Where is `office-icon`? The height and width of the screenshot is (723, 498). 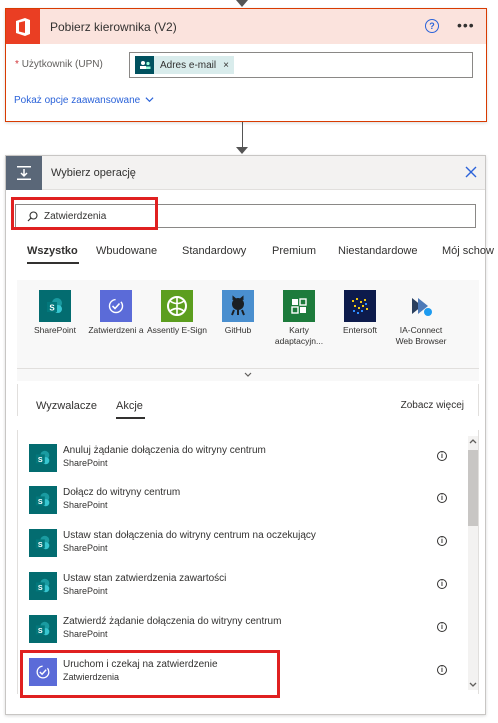 office-icon is located at coordinates (23, 26).